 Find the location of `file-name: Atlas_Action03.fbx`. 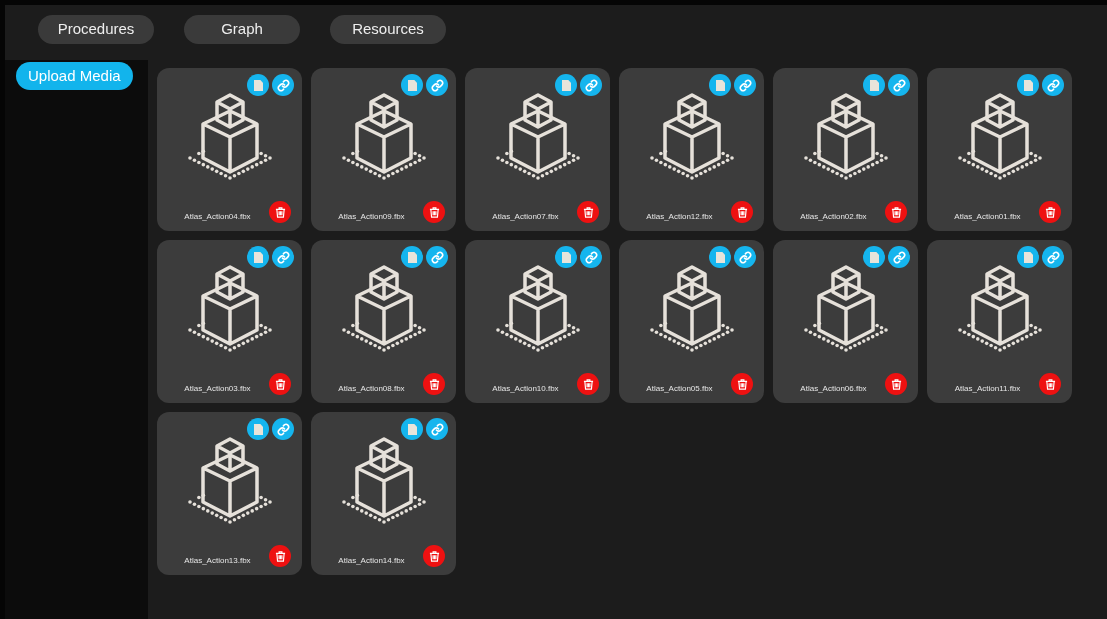

file-name: Atlas_Action03.fbx is located at coordinates (218, 389).